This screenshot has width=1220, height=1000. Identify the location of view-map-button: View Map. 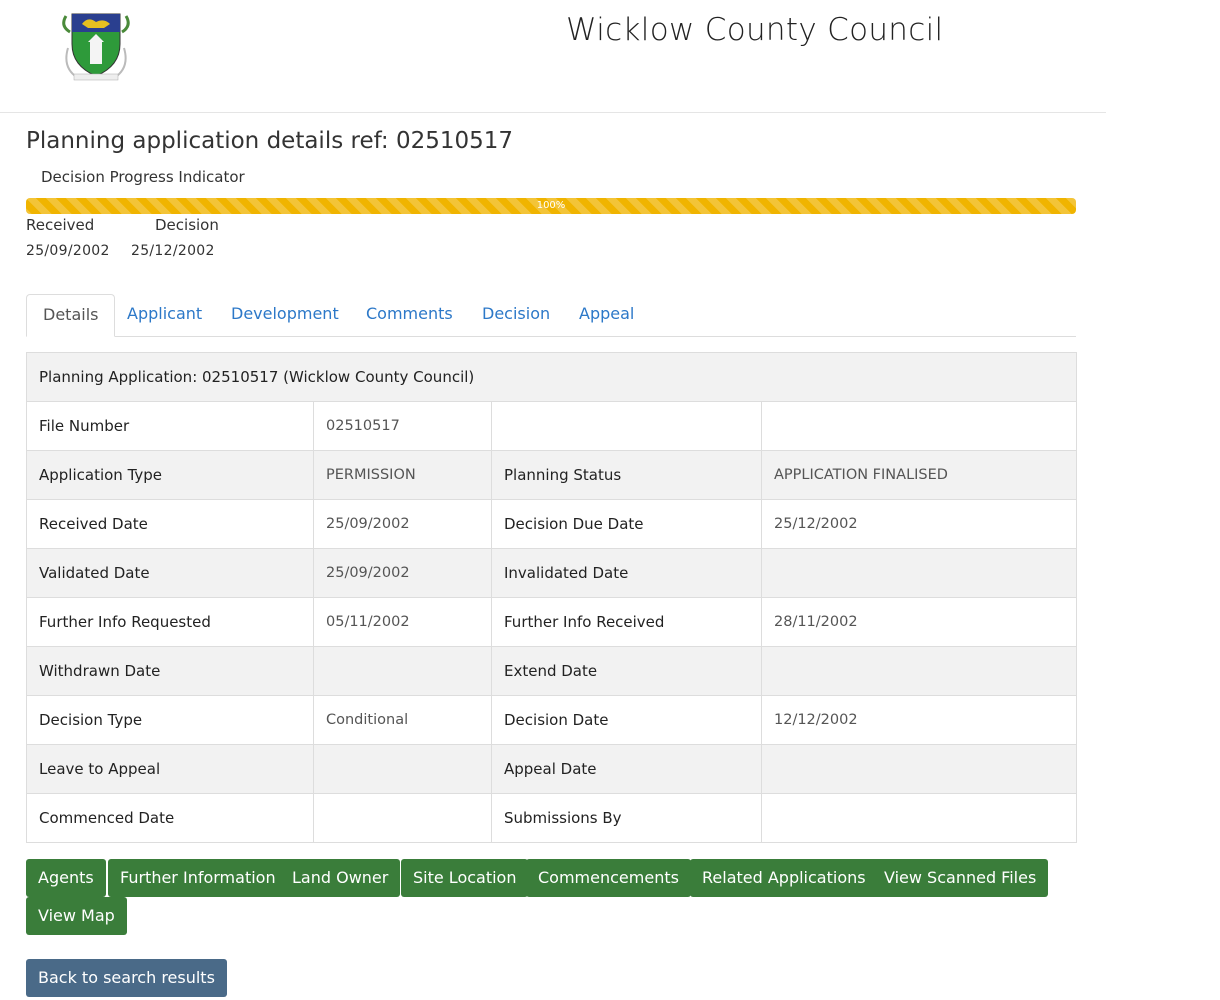
(76, 916).